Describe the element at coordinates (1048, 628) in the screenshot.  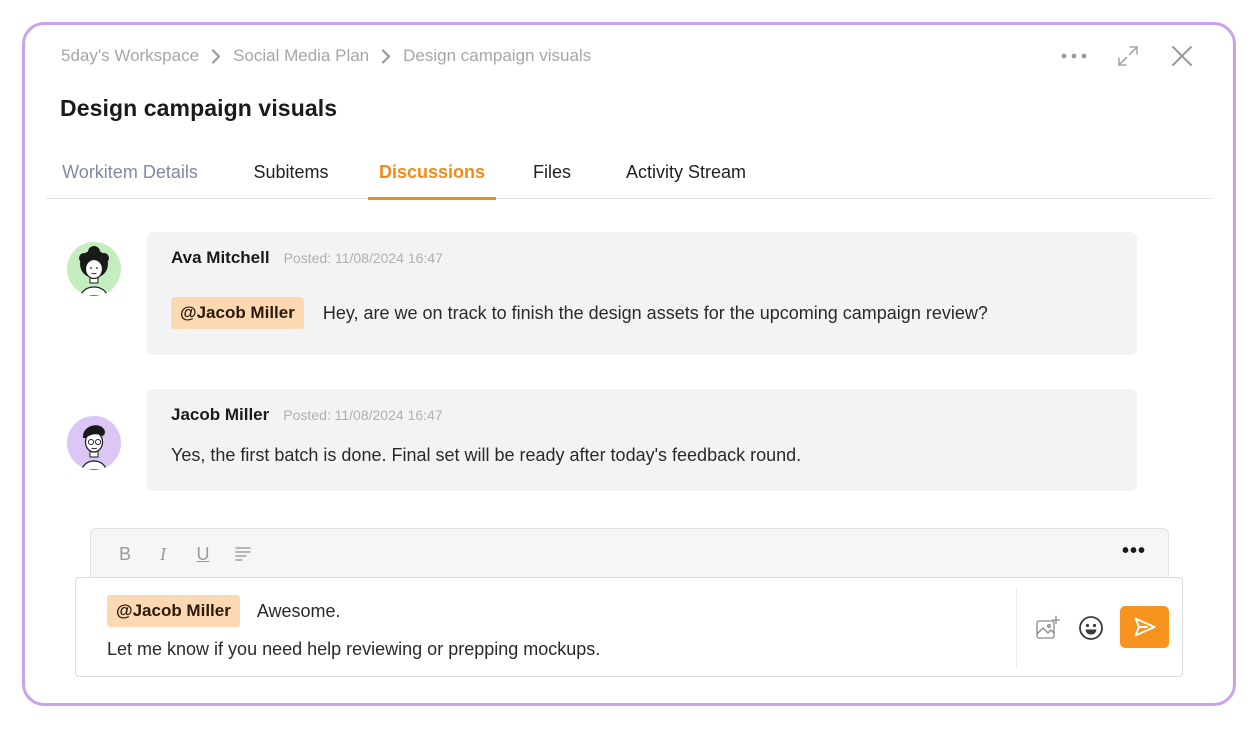
I see `add-image-icon` at that location.